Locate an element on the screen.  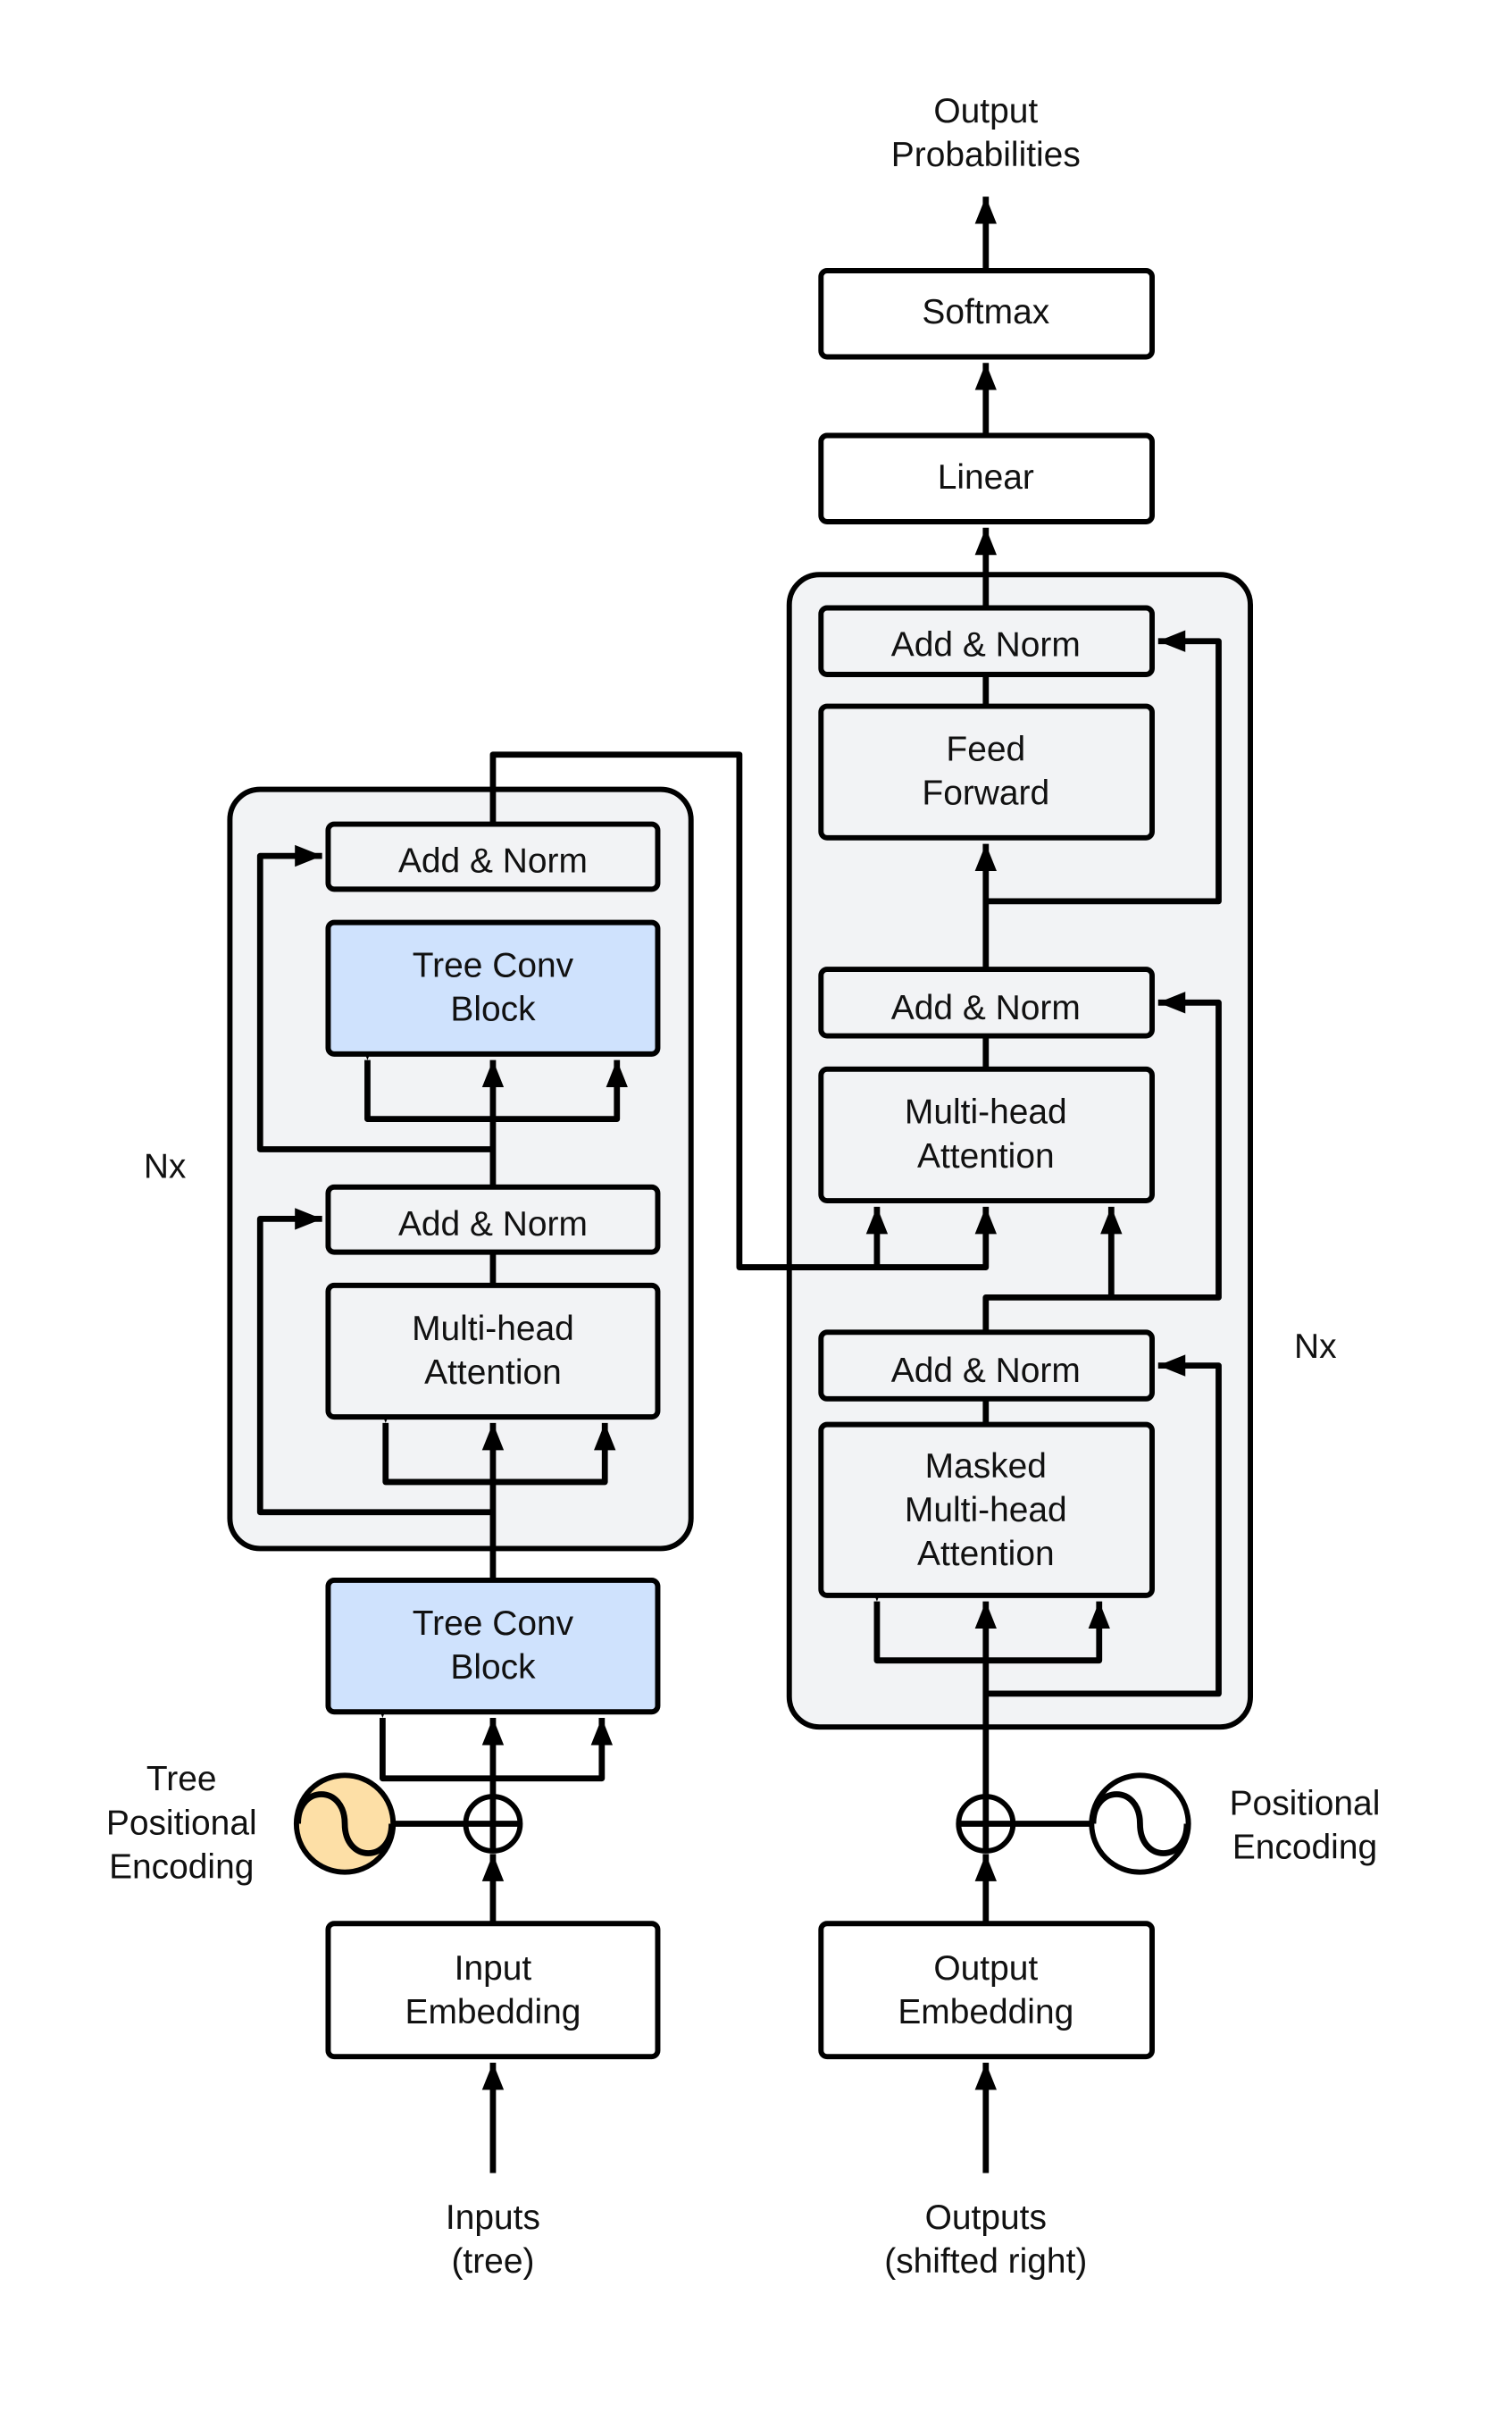
encoder-tree-conv-block: Tree Conv Block is located at coordinates (493, 988).